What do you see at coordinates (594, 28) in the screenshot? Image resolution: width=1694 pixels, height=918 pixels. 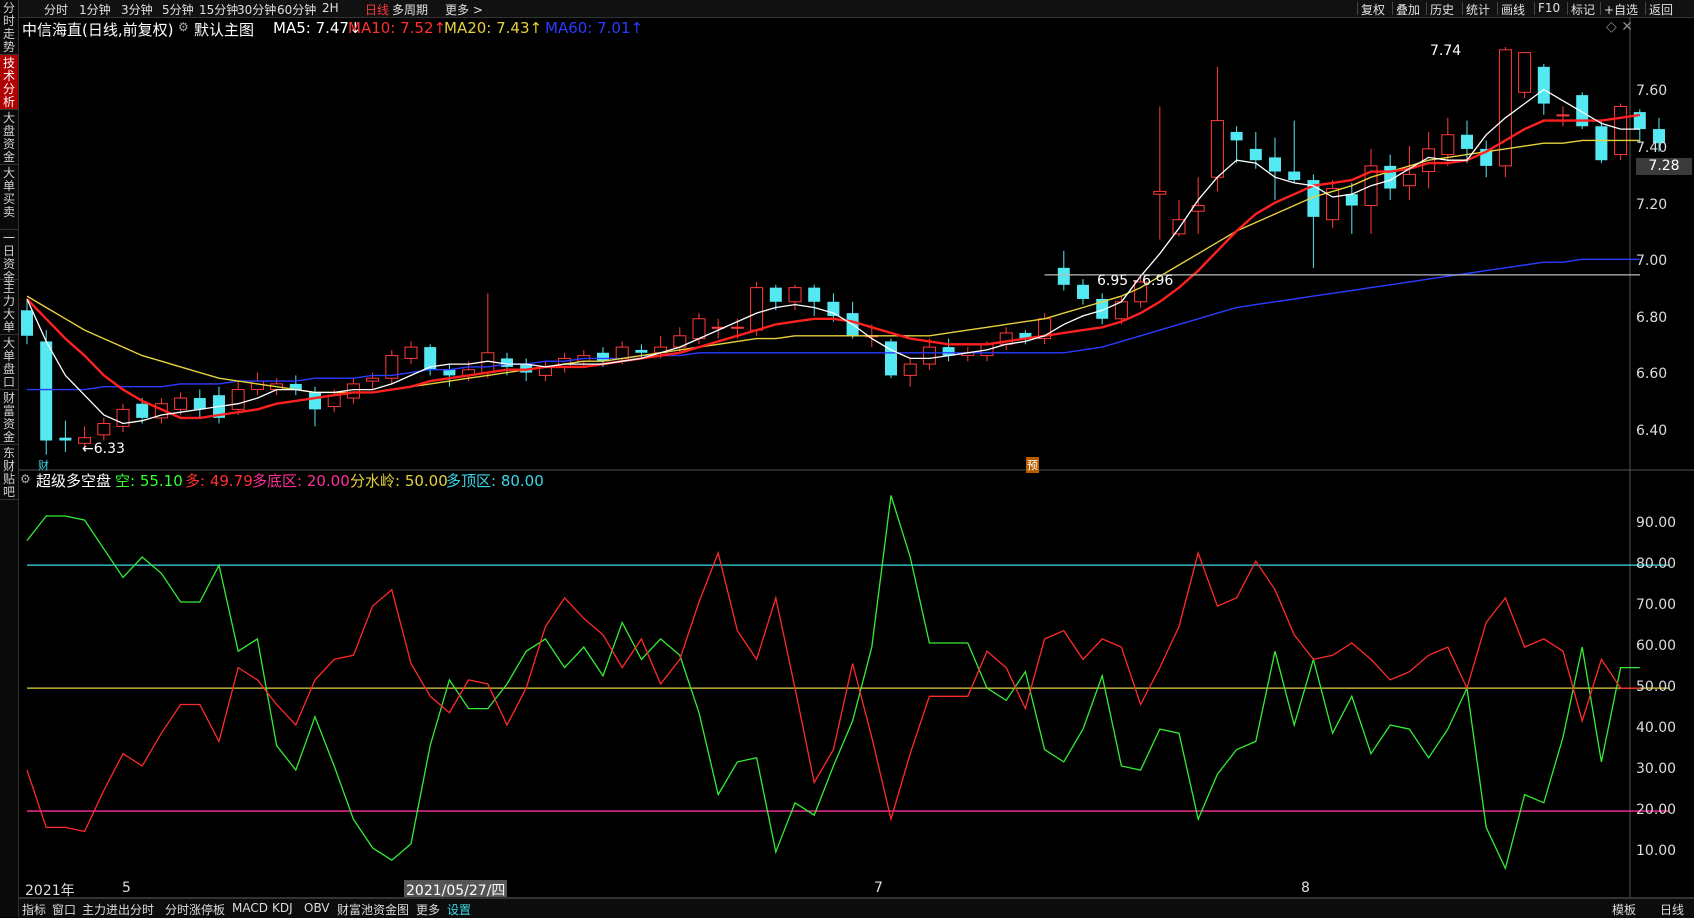 I see `ma60-value: MA60: 7.01↑` at bounding box center [594, 28].